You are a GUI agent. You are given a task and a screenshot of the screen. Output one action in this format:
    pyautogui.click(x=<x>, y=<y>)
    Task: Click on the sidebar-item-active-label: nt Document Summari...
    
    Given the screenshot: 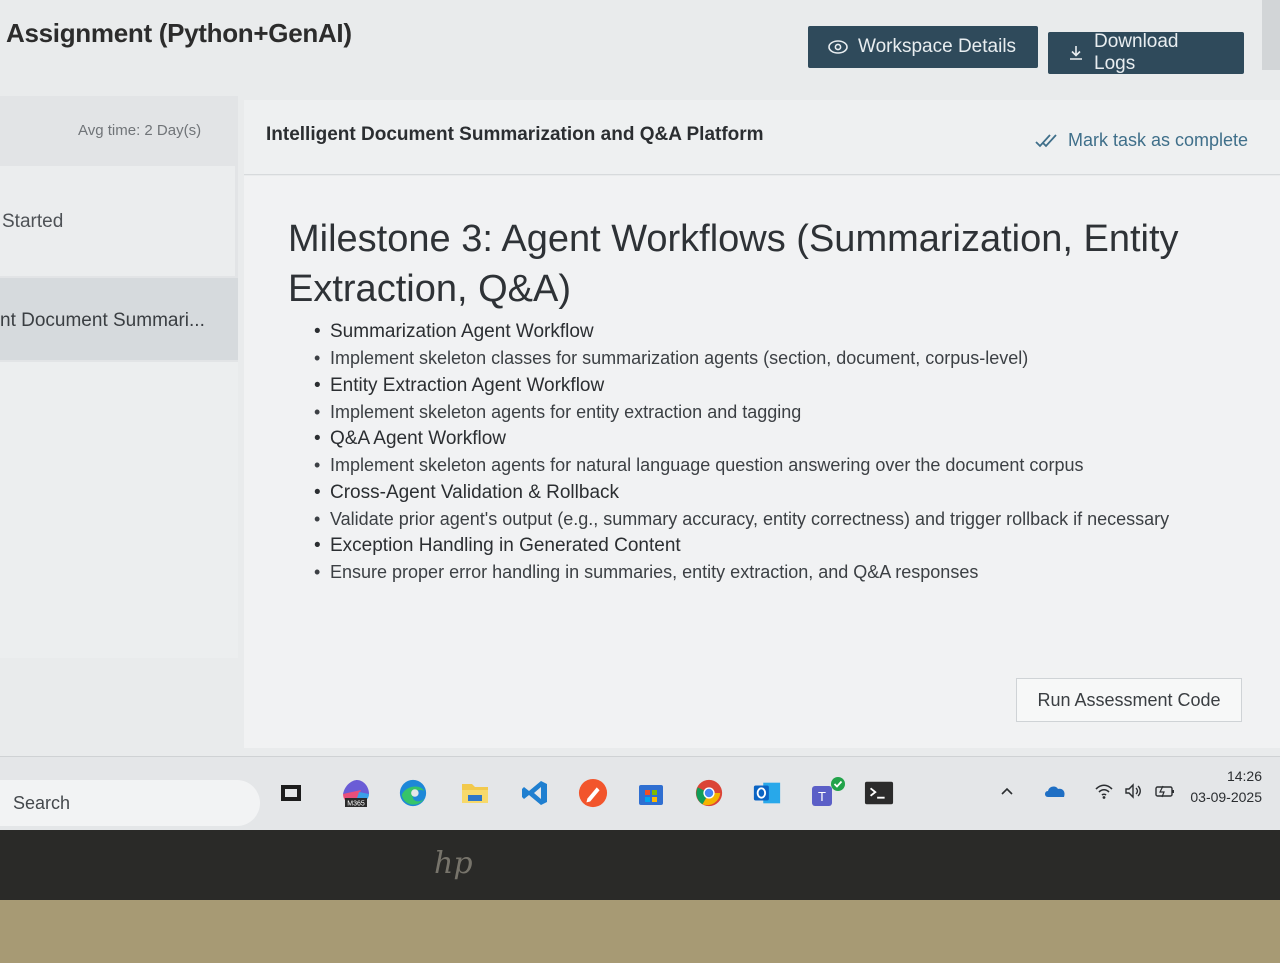 What is the action you would take?
    pyautogui.click(x=102, y=321)
    